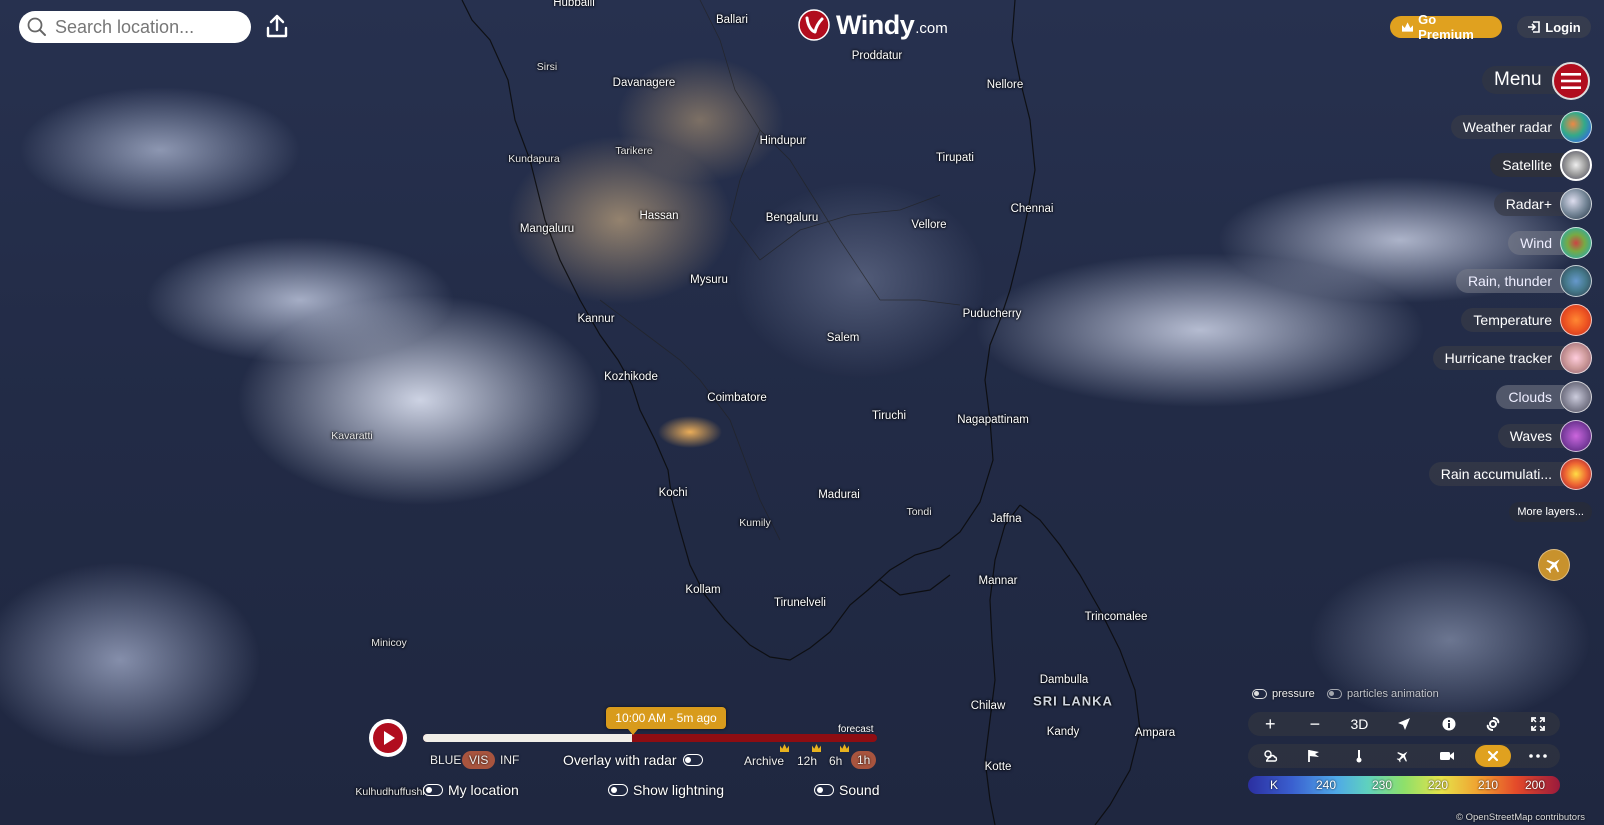 Image resolution: width=1604 pixels, height=825 pixels. I want to click on time-indicator: 10:00 AM - 5m ago, so click(666, 721).